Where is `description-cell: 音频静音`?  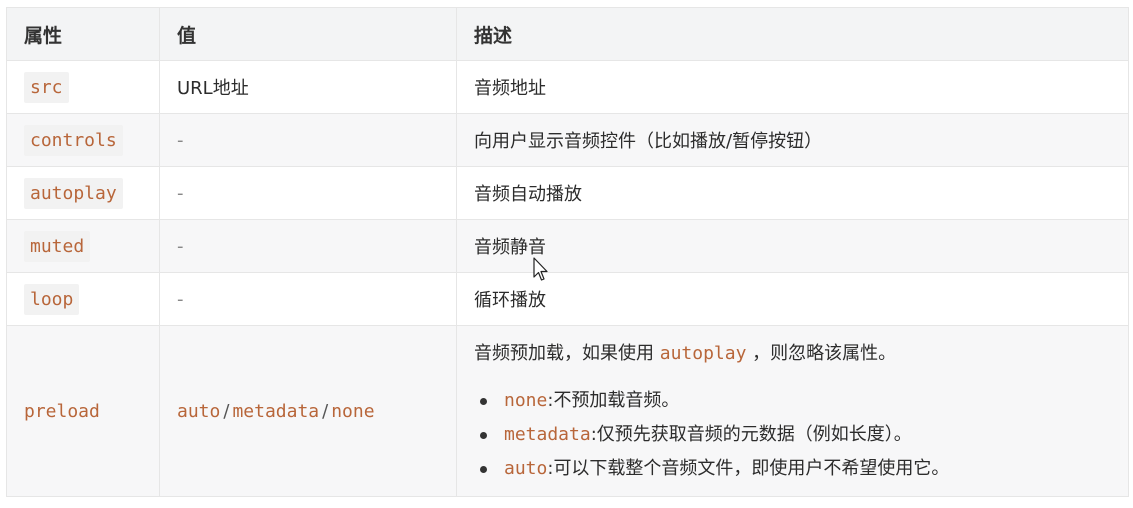 description-cell: 音频静音 is located at coordinates (792, 246).